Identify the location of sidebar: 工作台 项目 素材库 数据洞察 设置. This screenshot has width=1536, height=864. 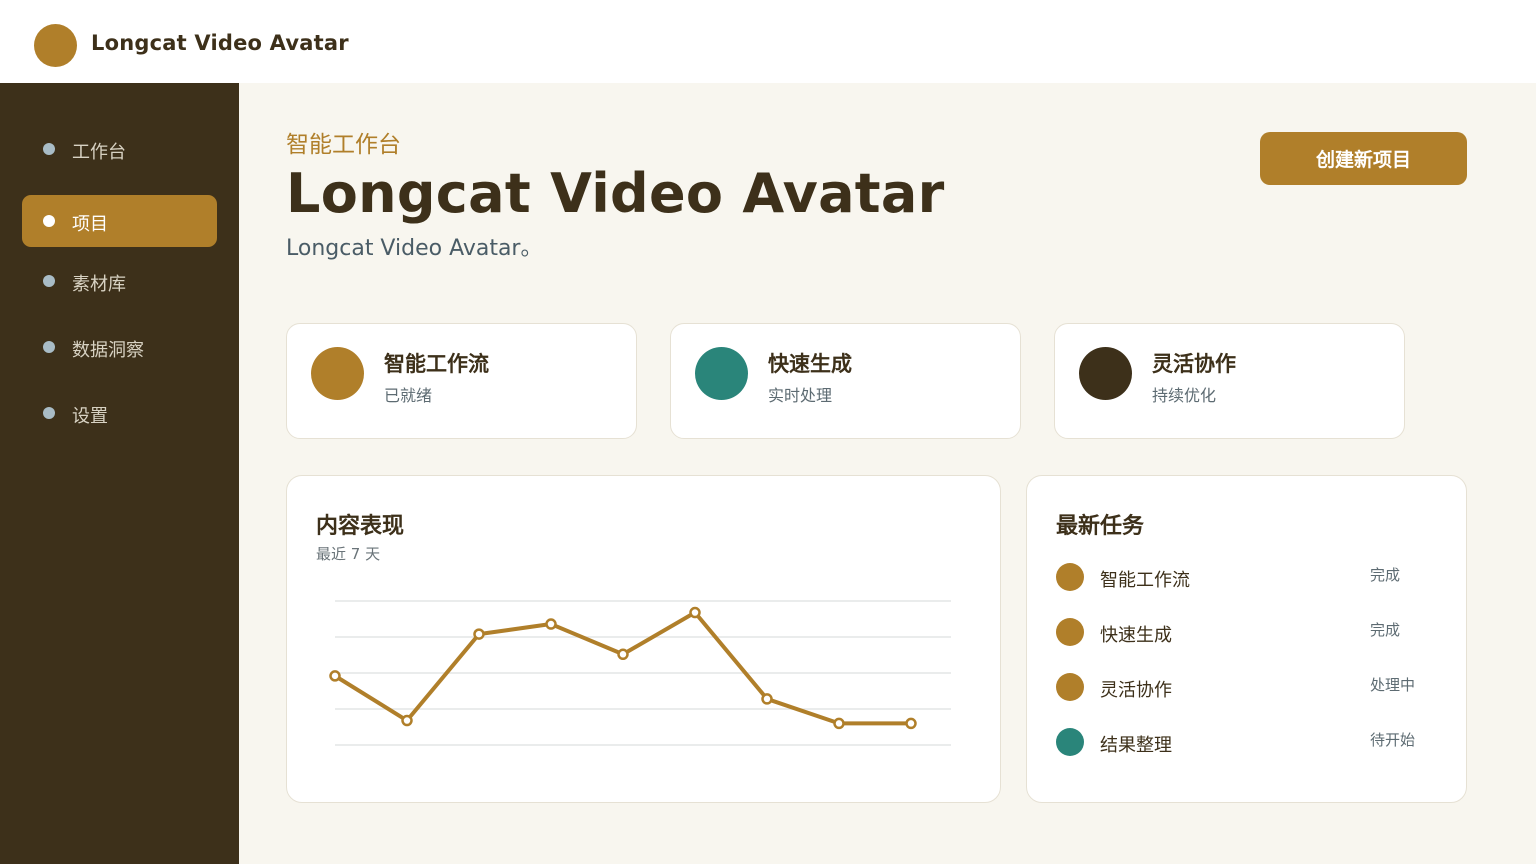
(119, 473).